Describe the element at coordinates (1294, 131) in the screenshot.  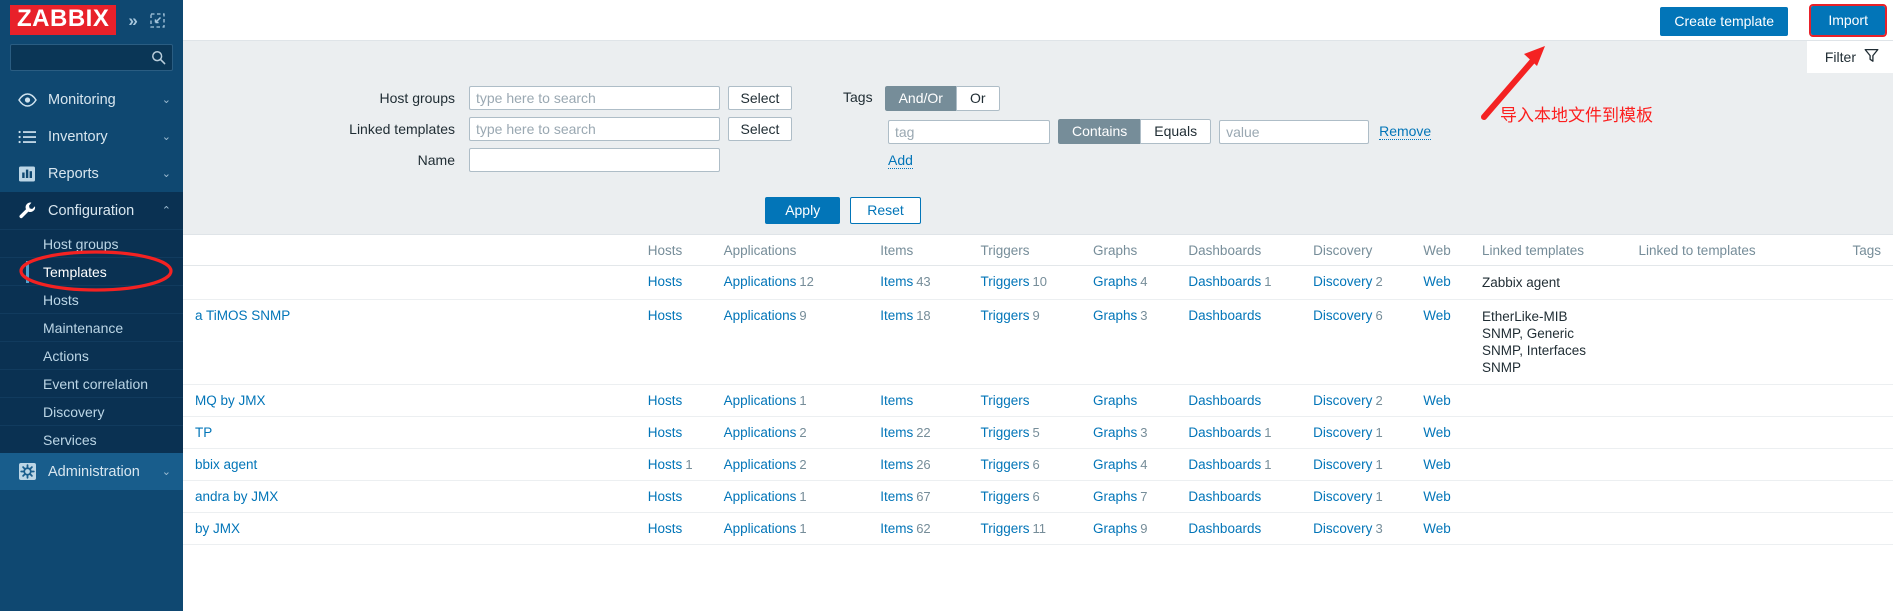
I see `tag-value-input` at that location.